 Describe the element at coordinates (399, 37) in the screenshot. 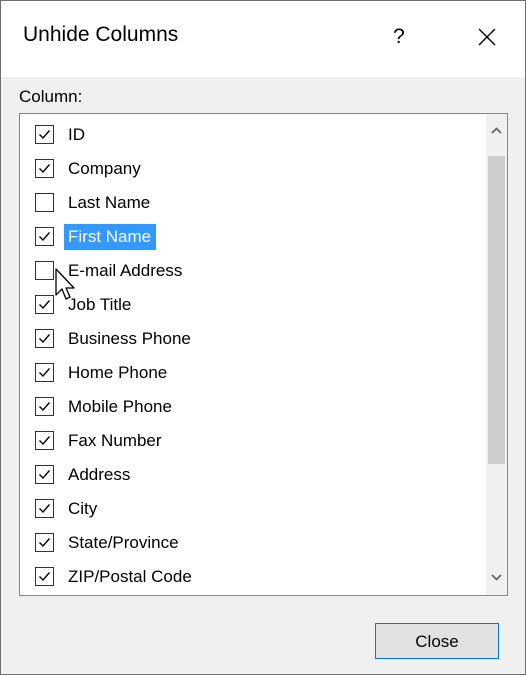

I see `help-button: ?` at that location.